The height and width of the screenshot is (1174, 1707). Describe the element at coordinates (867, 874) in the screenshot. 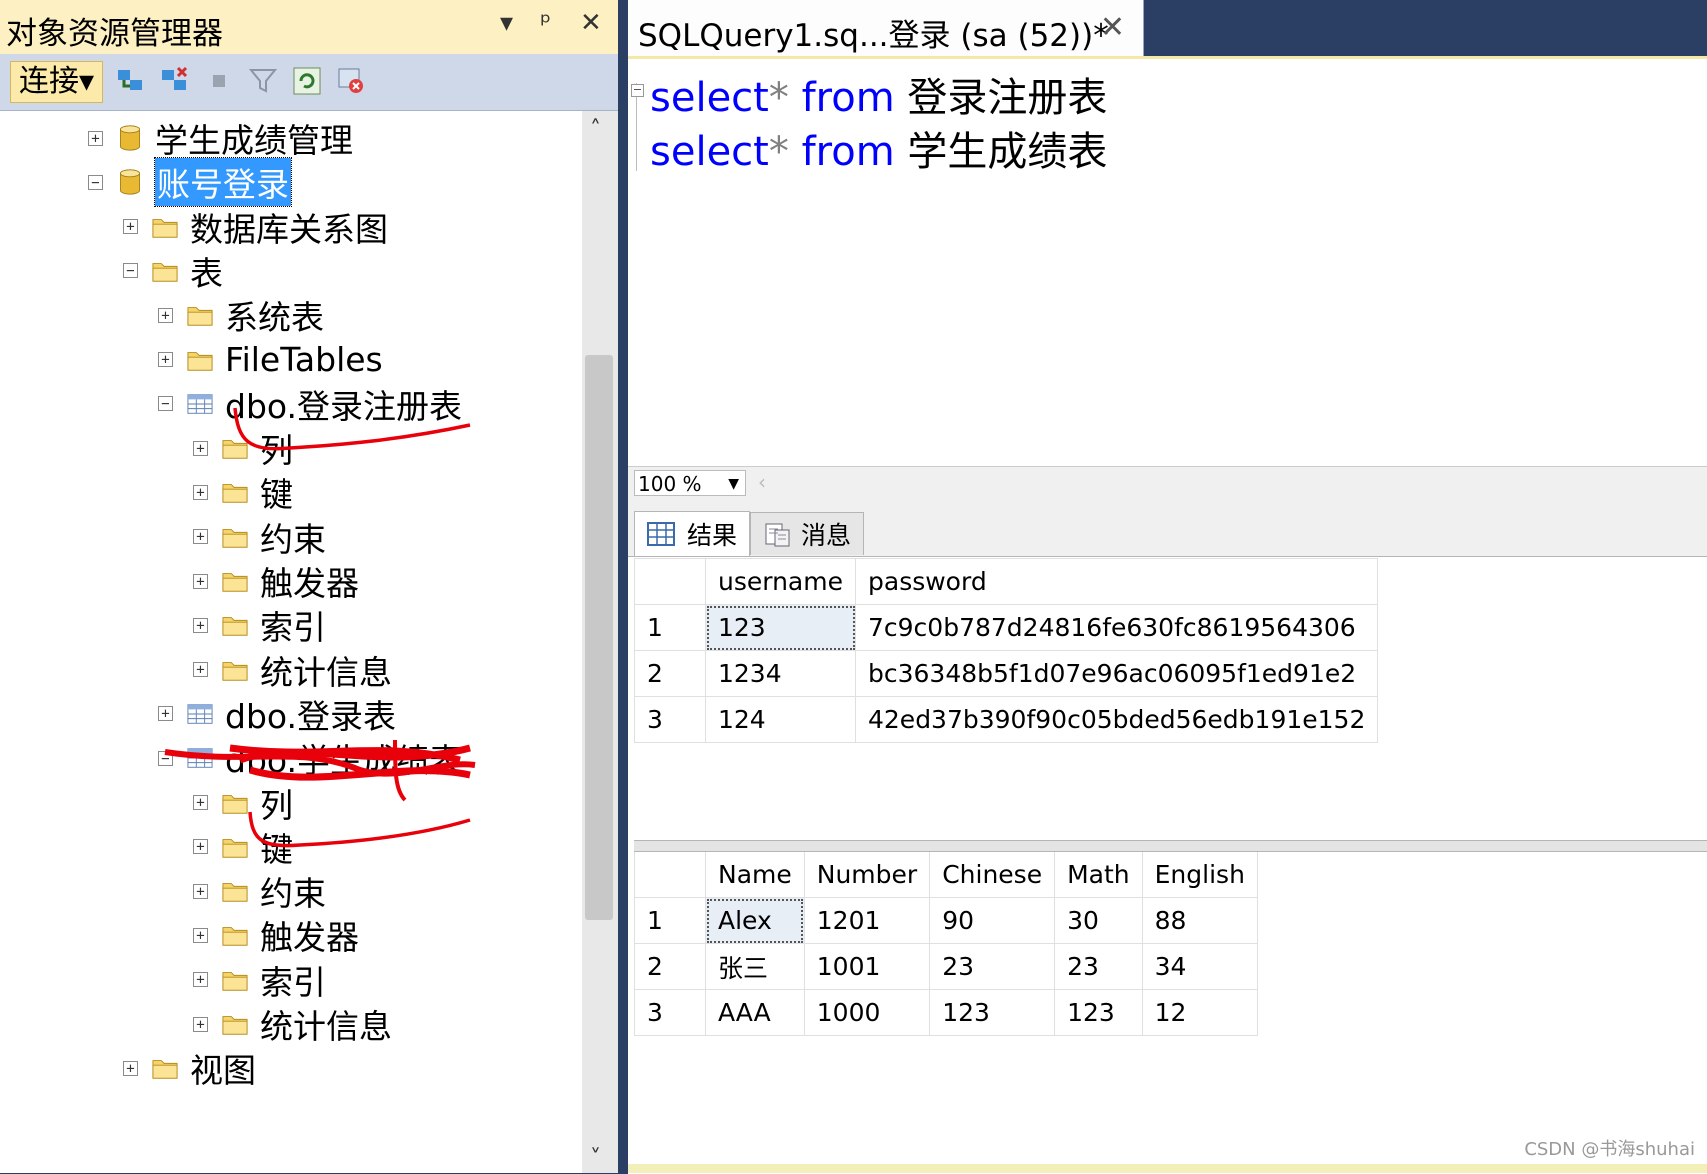

I see `column-header: Number` at that location.